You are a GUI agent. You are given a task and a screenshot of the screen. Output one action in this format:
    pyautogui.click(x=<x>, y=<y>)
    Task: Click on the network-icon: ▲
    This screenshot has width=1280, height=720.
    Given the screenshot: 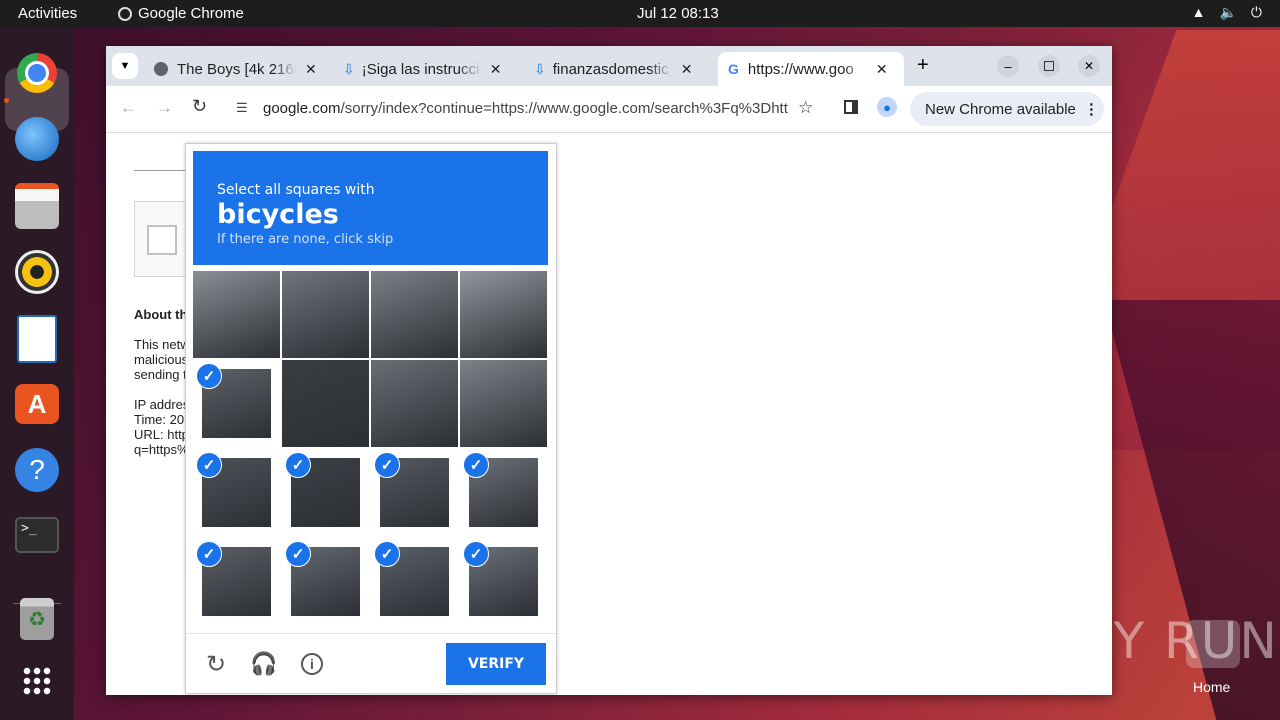 What is the action you would take?
    pyautogui.click(x=1198, y=12)
    